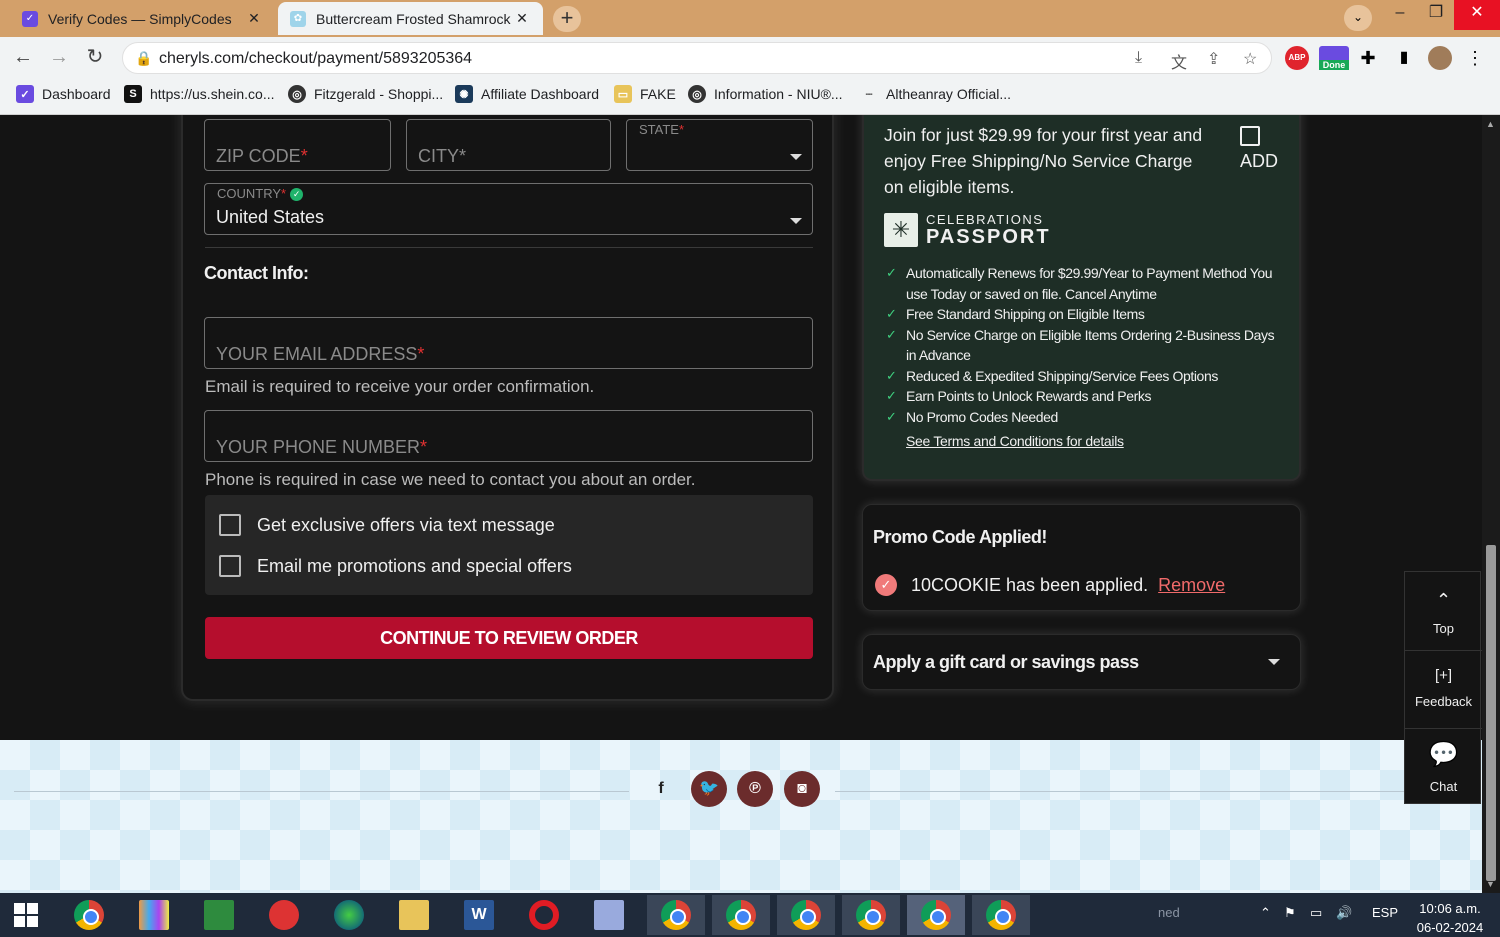  I want to click on chevron-down-icon, so click(1274, 662).